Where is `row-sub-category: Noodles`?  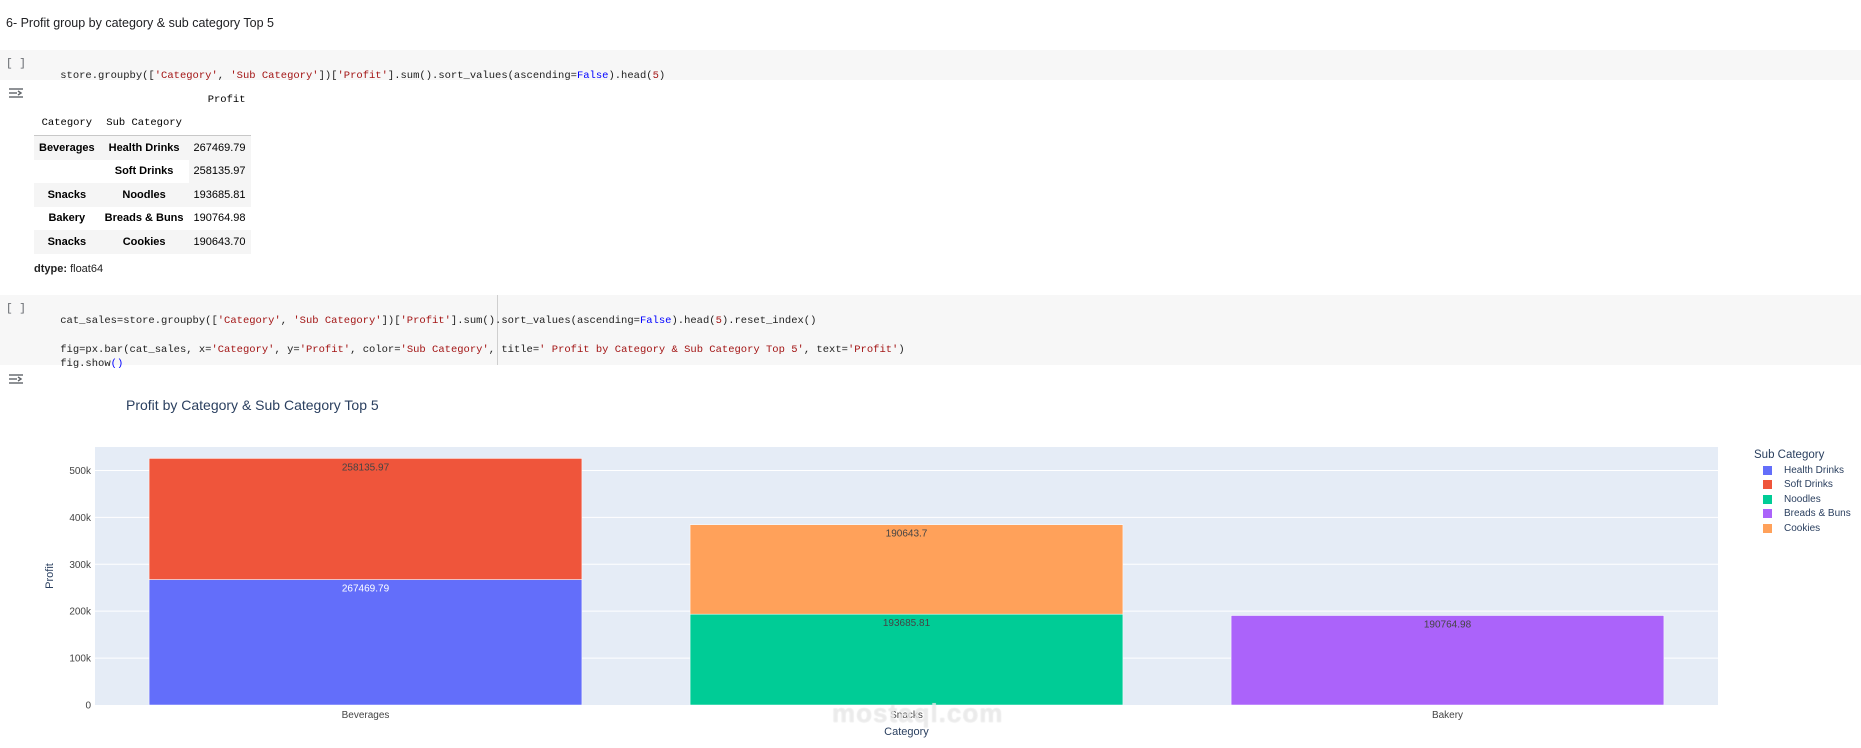
row-sub-category: Noodles is located at coordinates (144, 194).